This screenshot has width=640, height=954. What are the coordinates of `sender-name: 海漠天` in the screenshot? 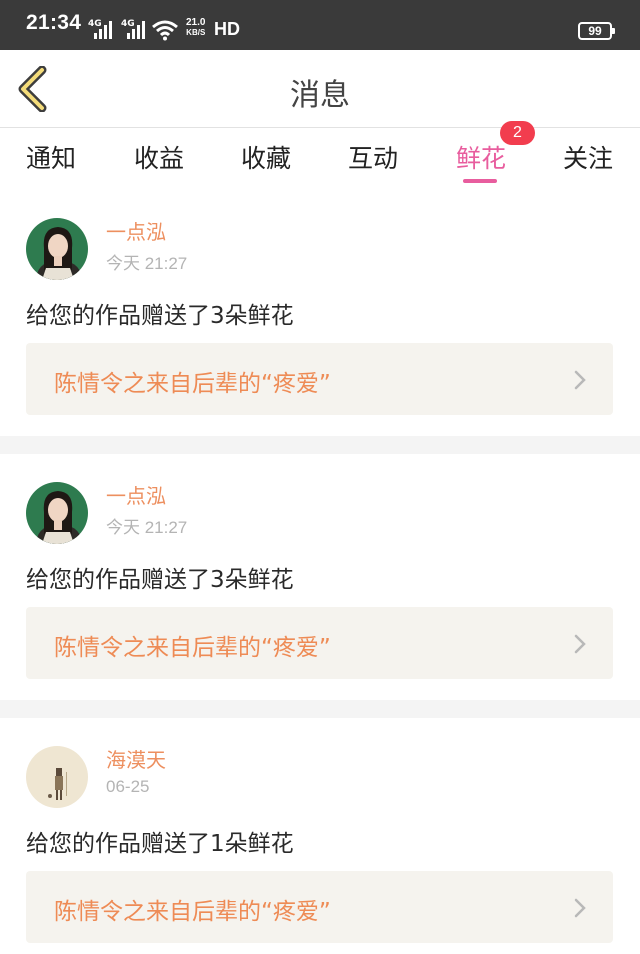 It's located at (136, 758).